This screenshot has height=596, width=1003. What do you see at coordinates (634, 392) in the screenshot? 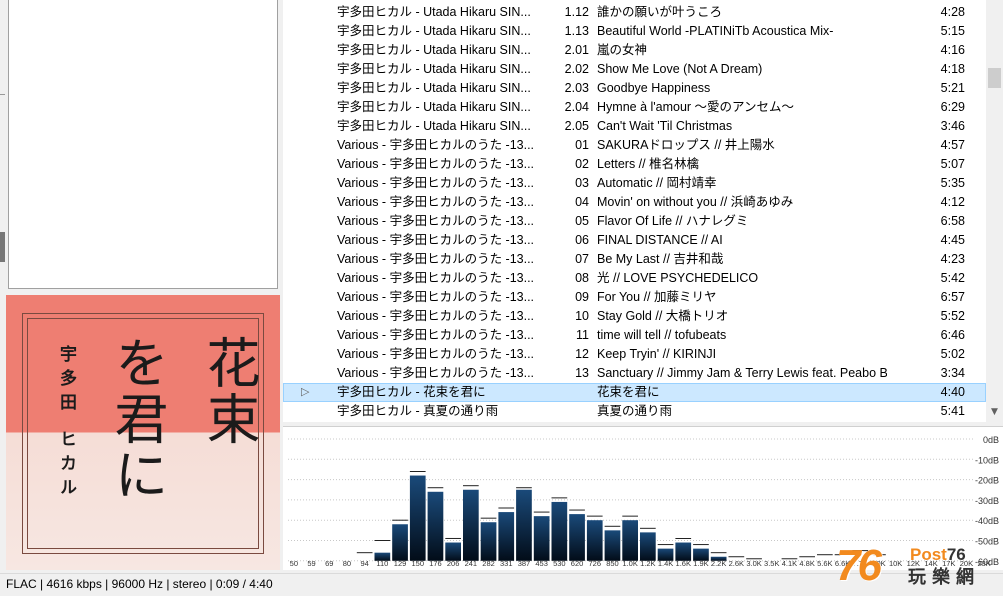
I see `playlist-row-playing: ▷ 宇多田ヒカル - 花束を君に 花束を君に 4:40` at bounding box center [634, 392].